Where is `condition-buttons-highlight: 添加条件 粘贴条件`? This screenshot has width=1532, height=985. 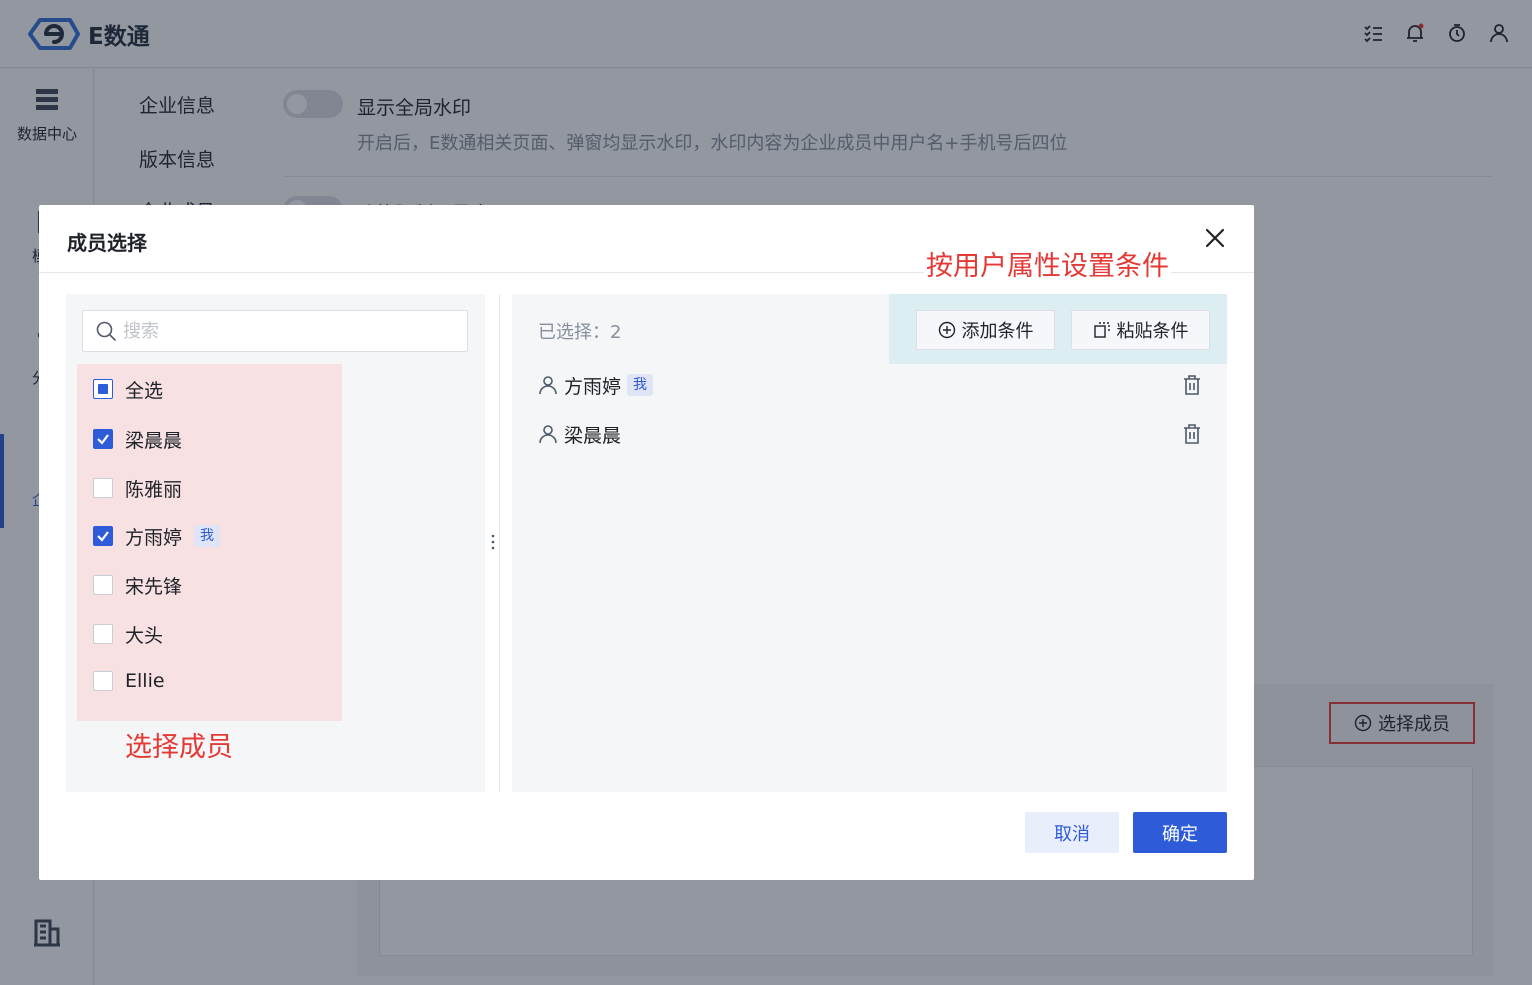
condition-buttons-highlight: 添加条件 粘贴条件 is located at coordinates (1058, 329).